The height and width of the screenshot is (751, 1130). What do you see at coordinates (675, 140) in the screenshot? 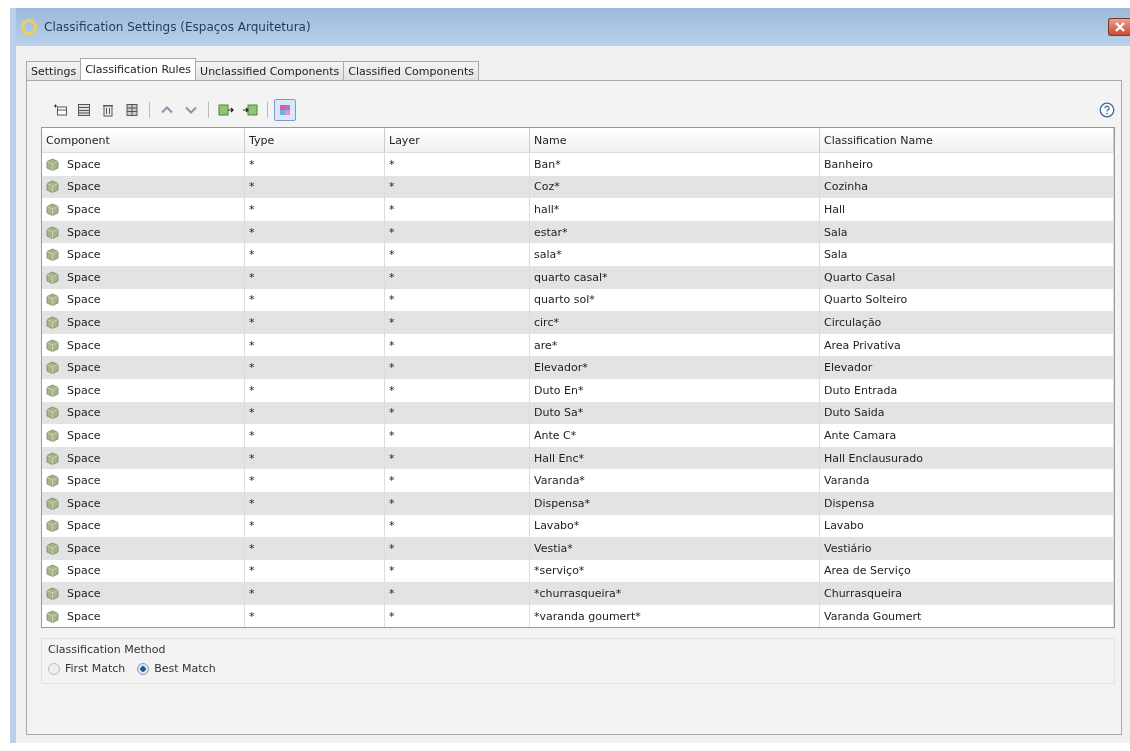
I see `column-header: Name` at bounding box center [675, 140].